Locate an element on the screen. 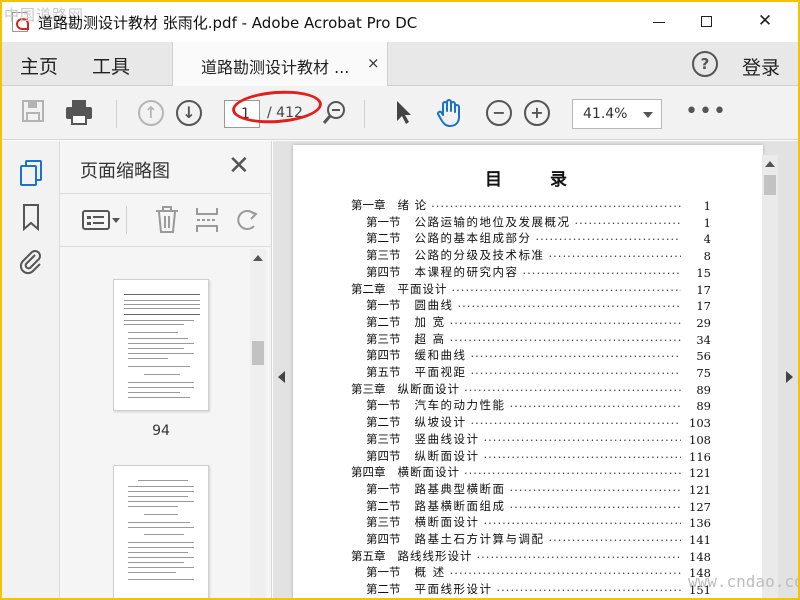 Image resolution: width=800 pixels, height=600 pixels. zoom-in-icon: + is located at coordinates (537, 113).